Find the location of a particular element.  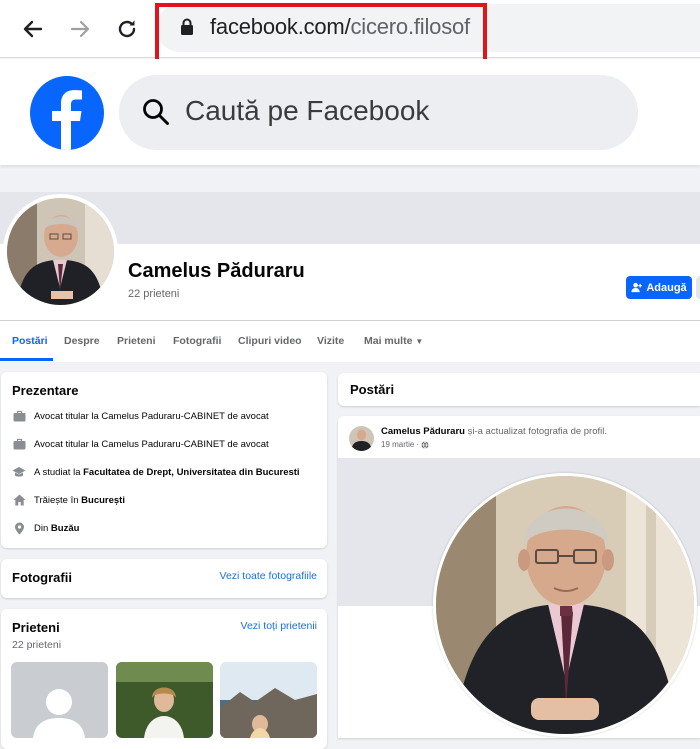

url-highlight-box is located at coordinates (321, 34).